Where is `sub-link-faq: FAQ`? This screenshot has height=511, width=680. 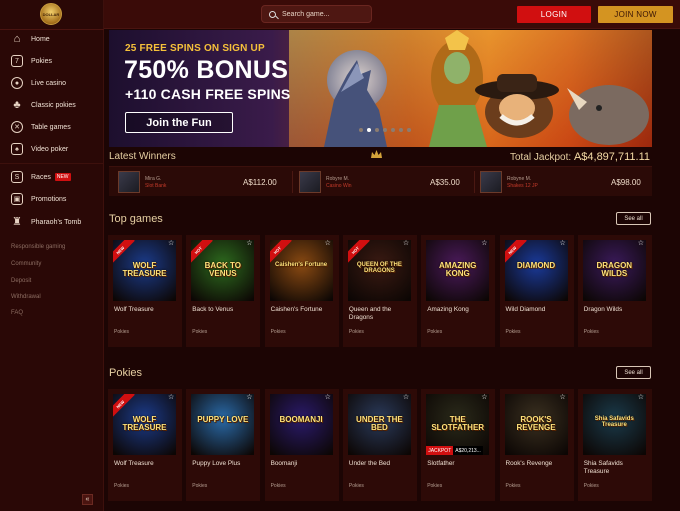
sub-link-faq: FAQ is located at coordinates (17, 313).